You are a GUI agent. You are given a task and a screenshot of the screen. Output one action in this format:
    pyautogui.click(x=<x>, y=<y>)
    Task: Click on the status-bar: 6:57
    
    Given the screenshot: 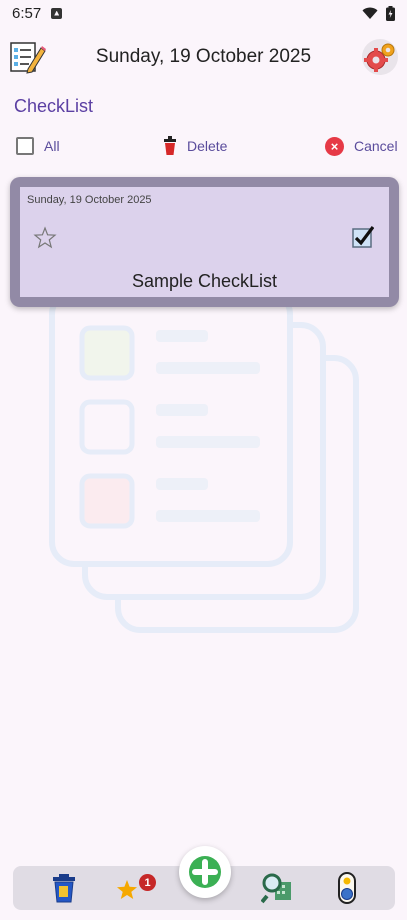 What is the action you would take?
    pyautogui.click(x=203, y=13)
    